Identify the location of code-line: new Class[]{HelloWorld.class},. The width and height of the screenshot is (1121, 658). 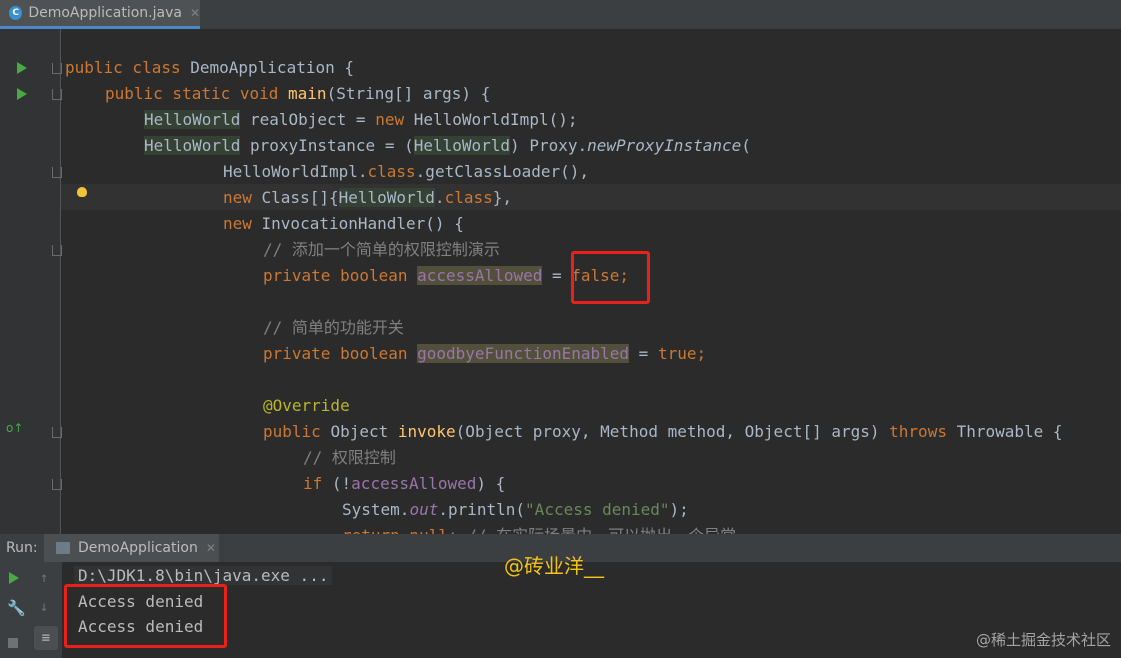
(367, 197).